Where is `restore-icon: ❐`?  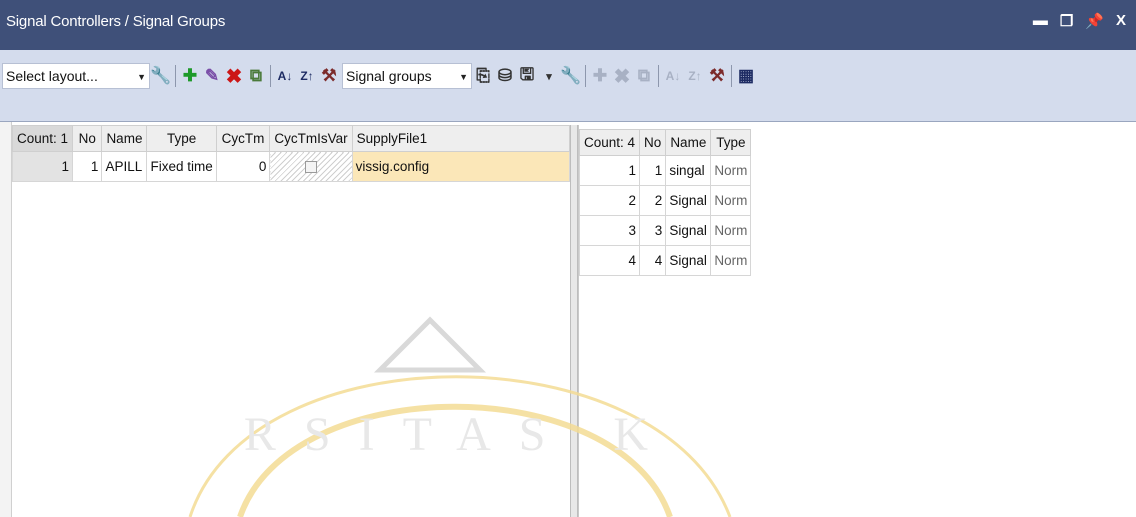
restore-icon: ❐ is located at coordinates (1066, 21).